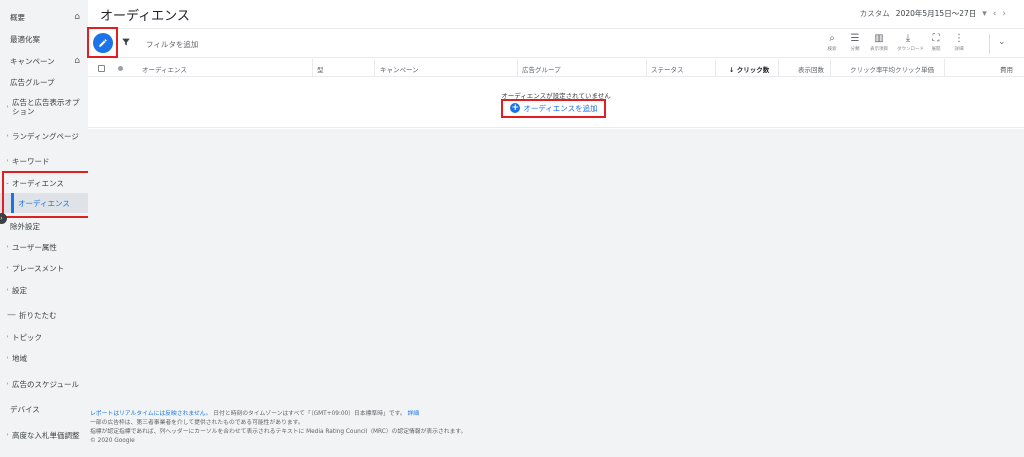 The width and height of the screenshot is (1024, 457). What do you see at coordinates (38, 315) in the screenshot?
I see `sidebar-item-label: 折りたたむ` at bounding box center [38, 315].